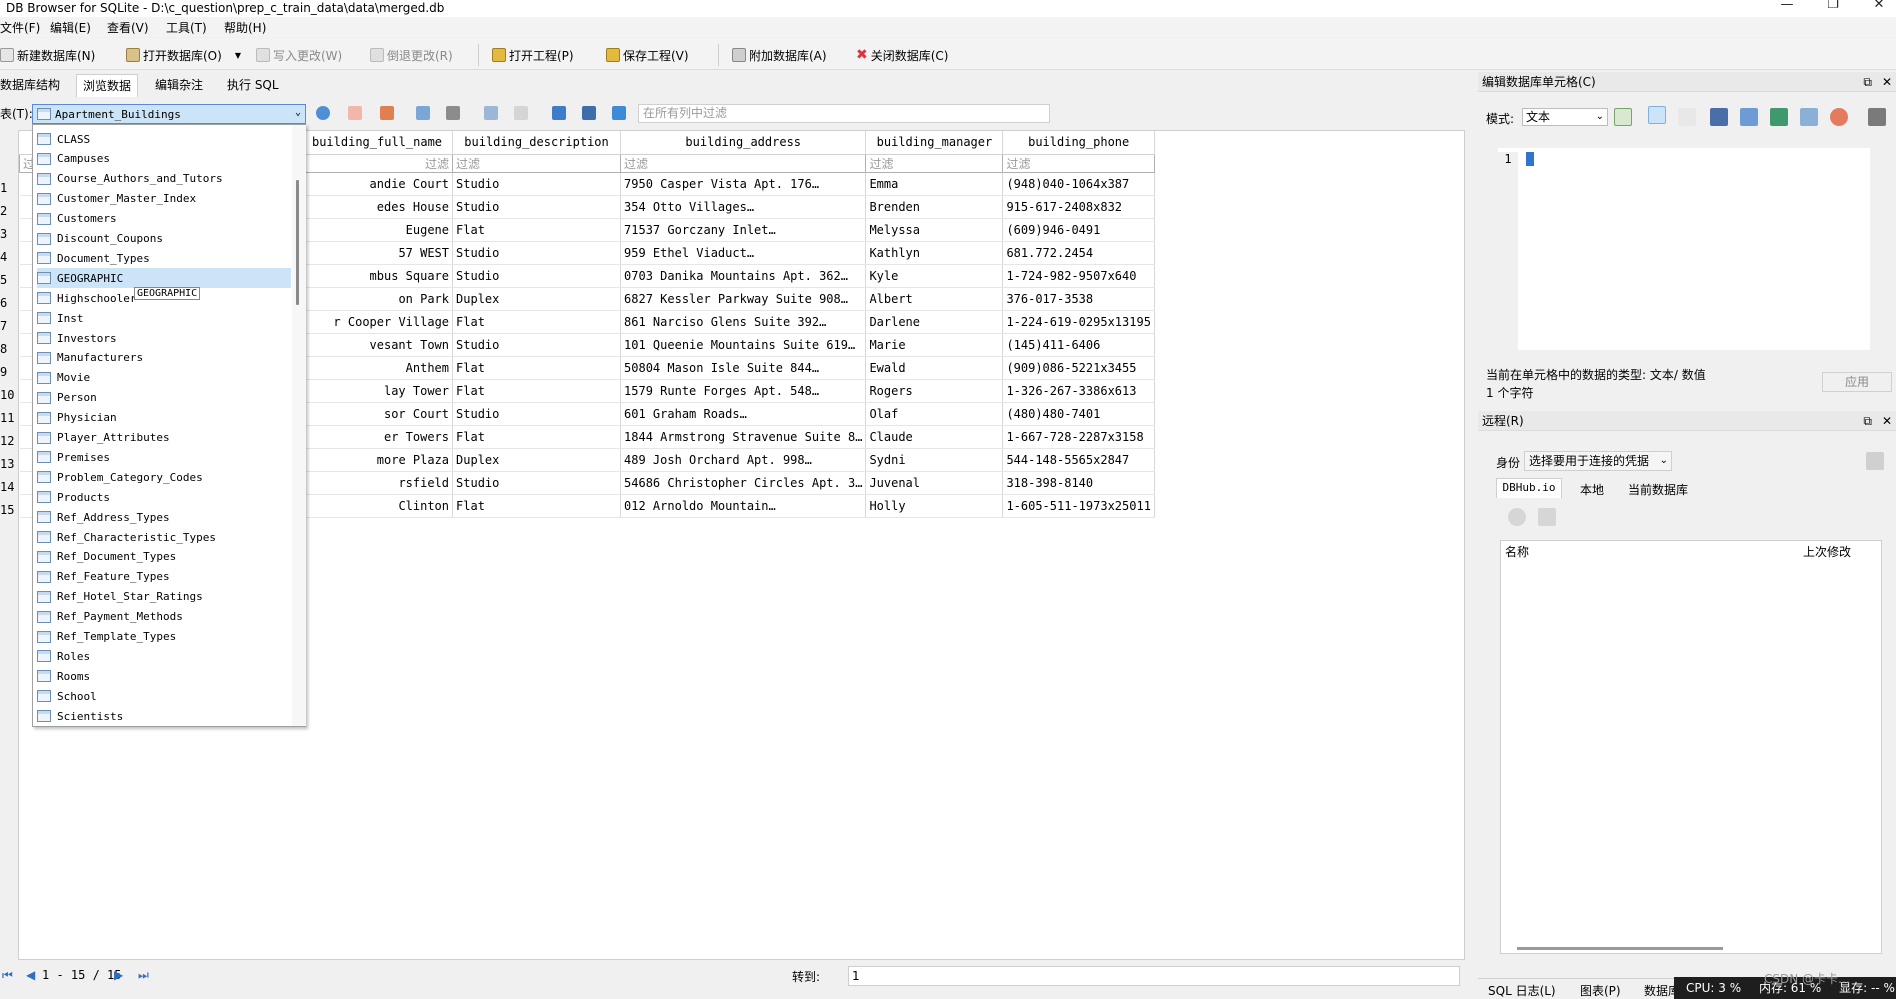 Image resolution: width=1896 pixels, height=999 pixels. What do you see at coordinates (164, 179) in the screenshot?
I see `dropdown-item: Course_Authors_and_Tutors` at bounding box center [164, 179].